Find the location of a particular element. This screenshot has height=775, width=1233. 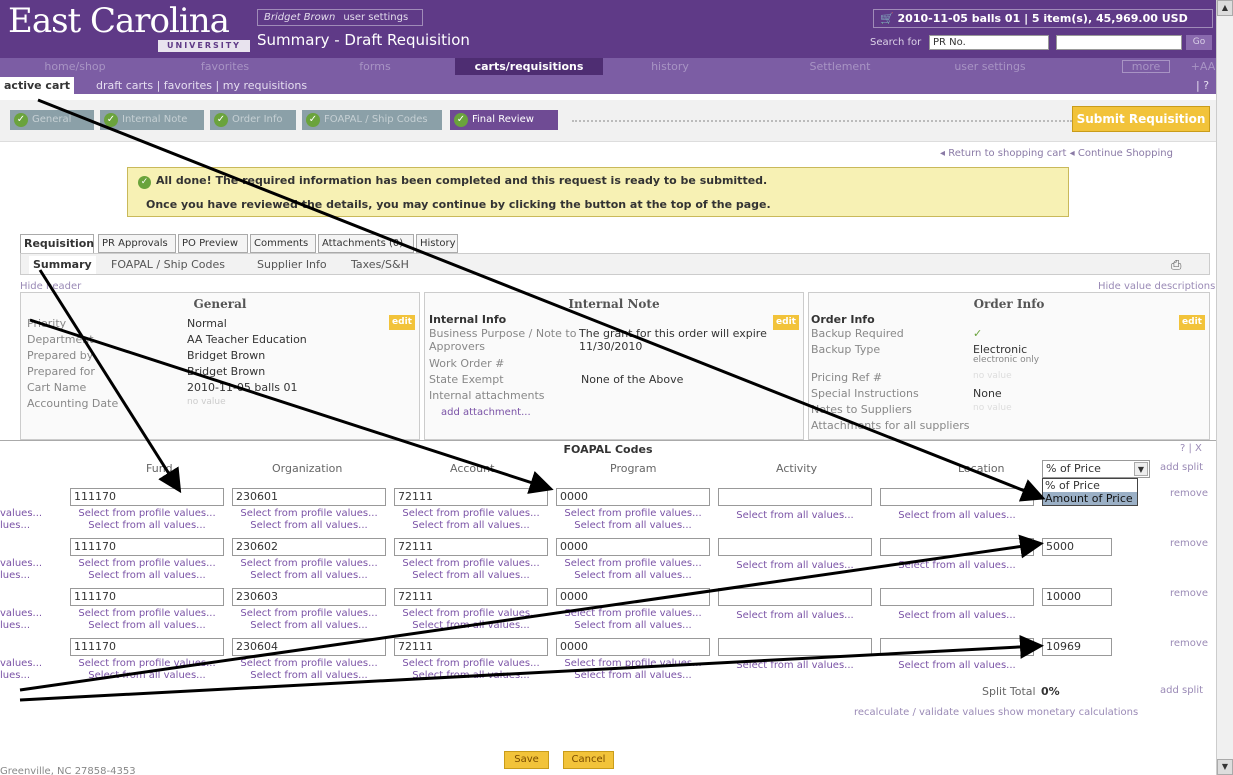

user-box: Bridget Brown user settings is located at coordinates (340, 17).